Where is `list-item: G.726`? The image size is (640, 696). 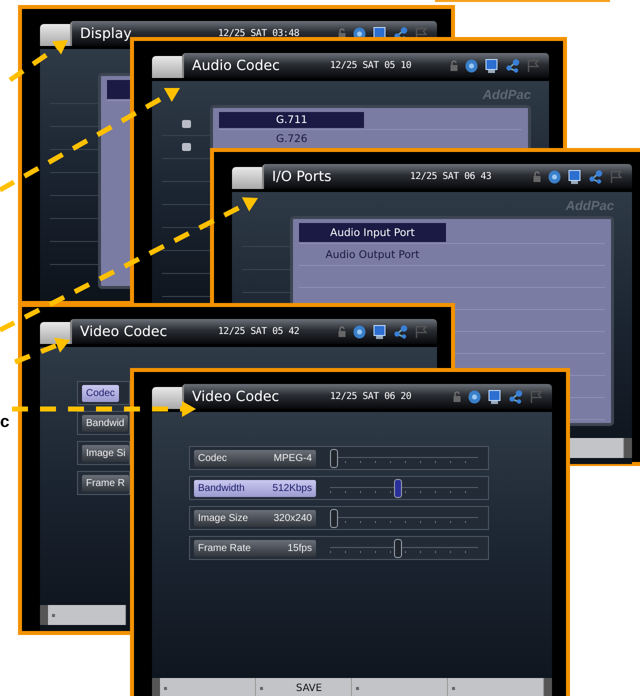 list-item: G.726 is located at coordinates (291, 139).